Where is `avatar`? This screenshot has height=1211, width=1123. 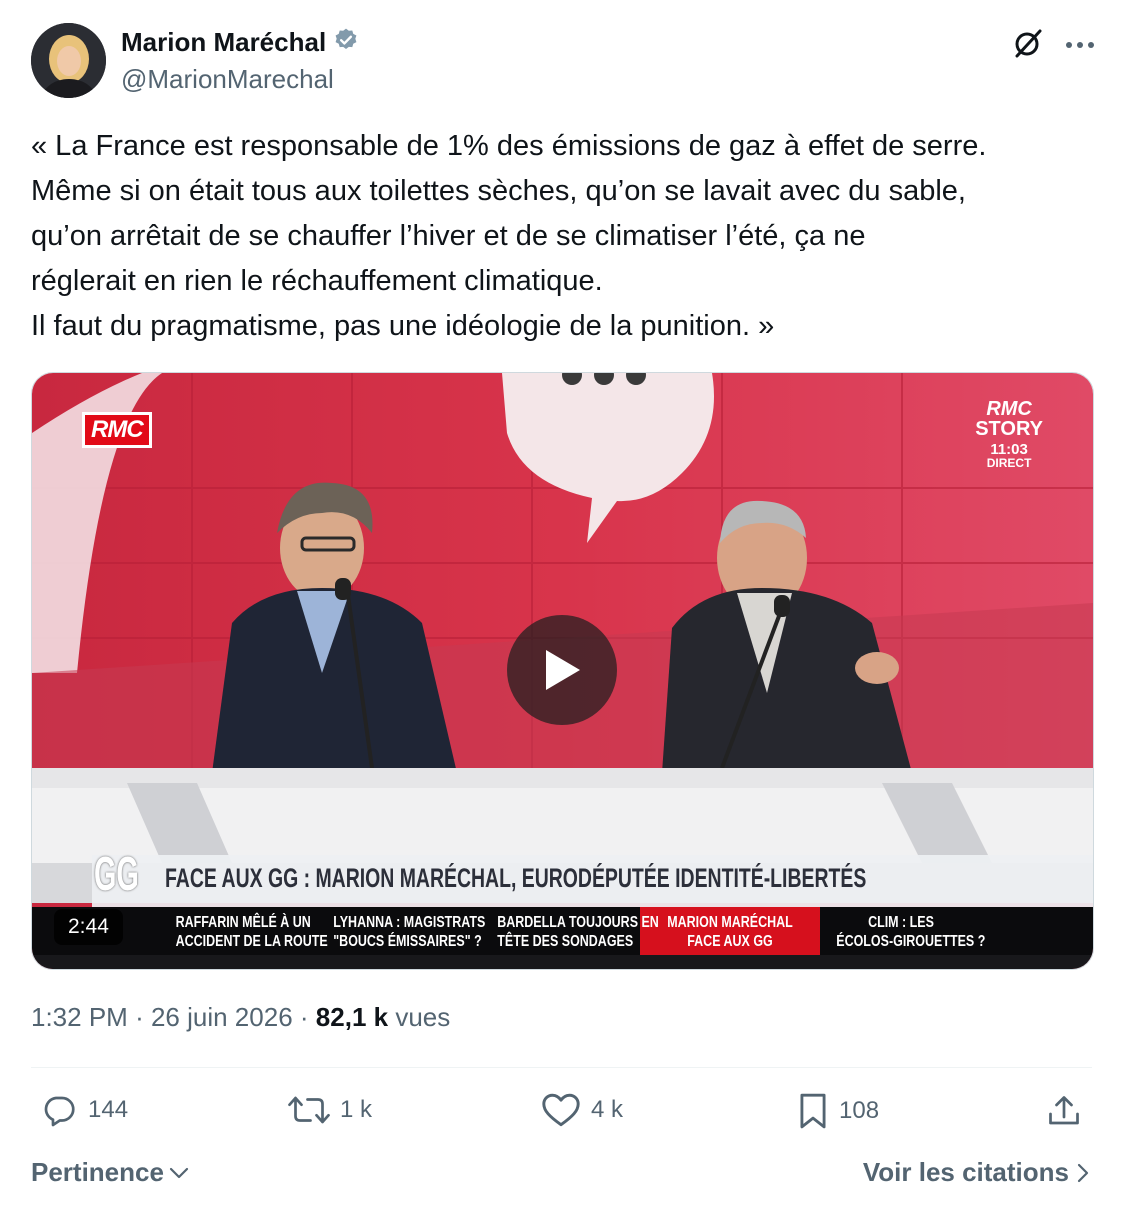
avatar is located at coordinates (68, 60).